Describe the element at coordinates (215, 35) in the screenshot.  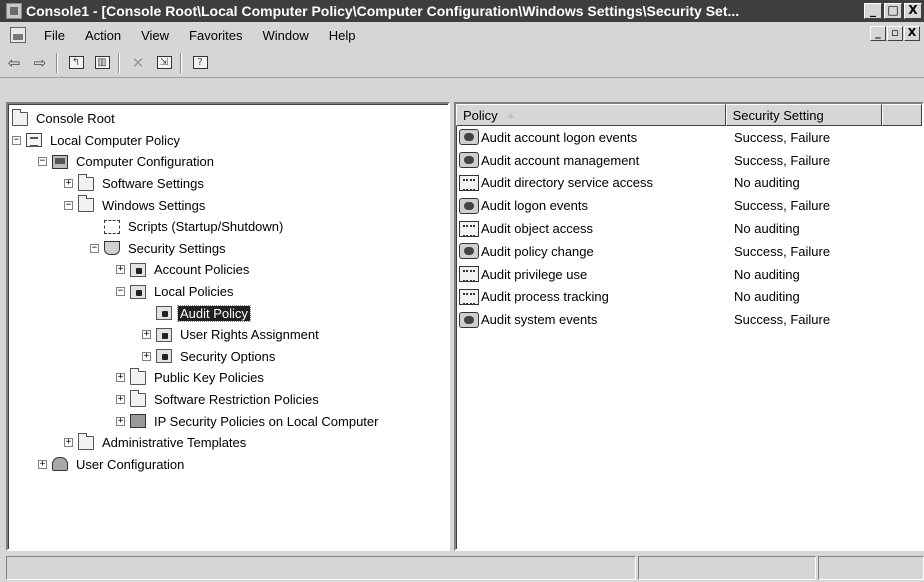
I see `menu-favorites: Favorites` at that location.